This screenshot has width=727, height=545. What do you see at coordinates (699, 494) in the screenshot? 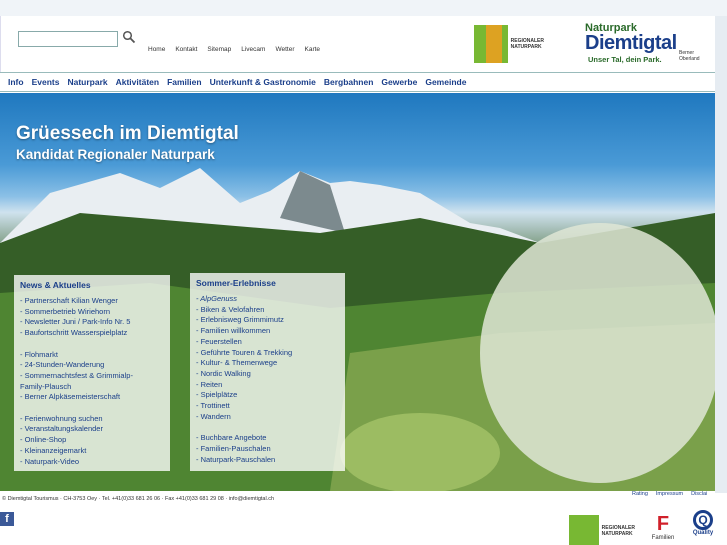
I see `footer-link-disclaimer: Disclai` at bounding box center [699, 494].